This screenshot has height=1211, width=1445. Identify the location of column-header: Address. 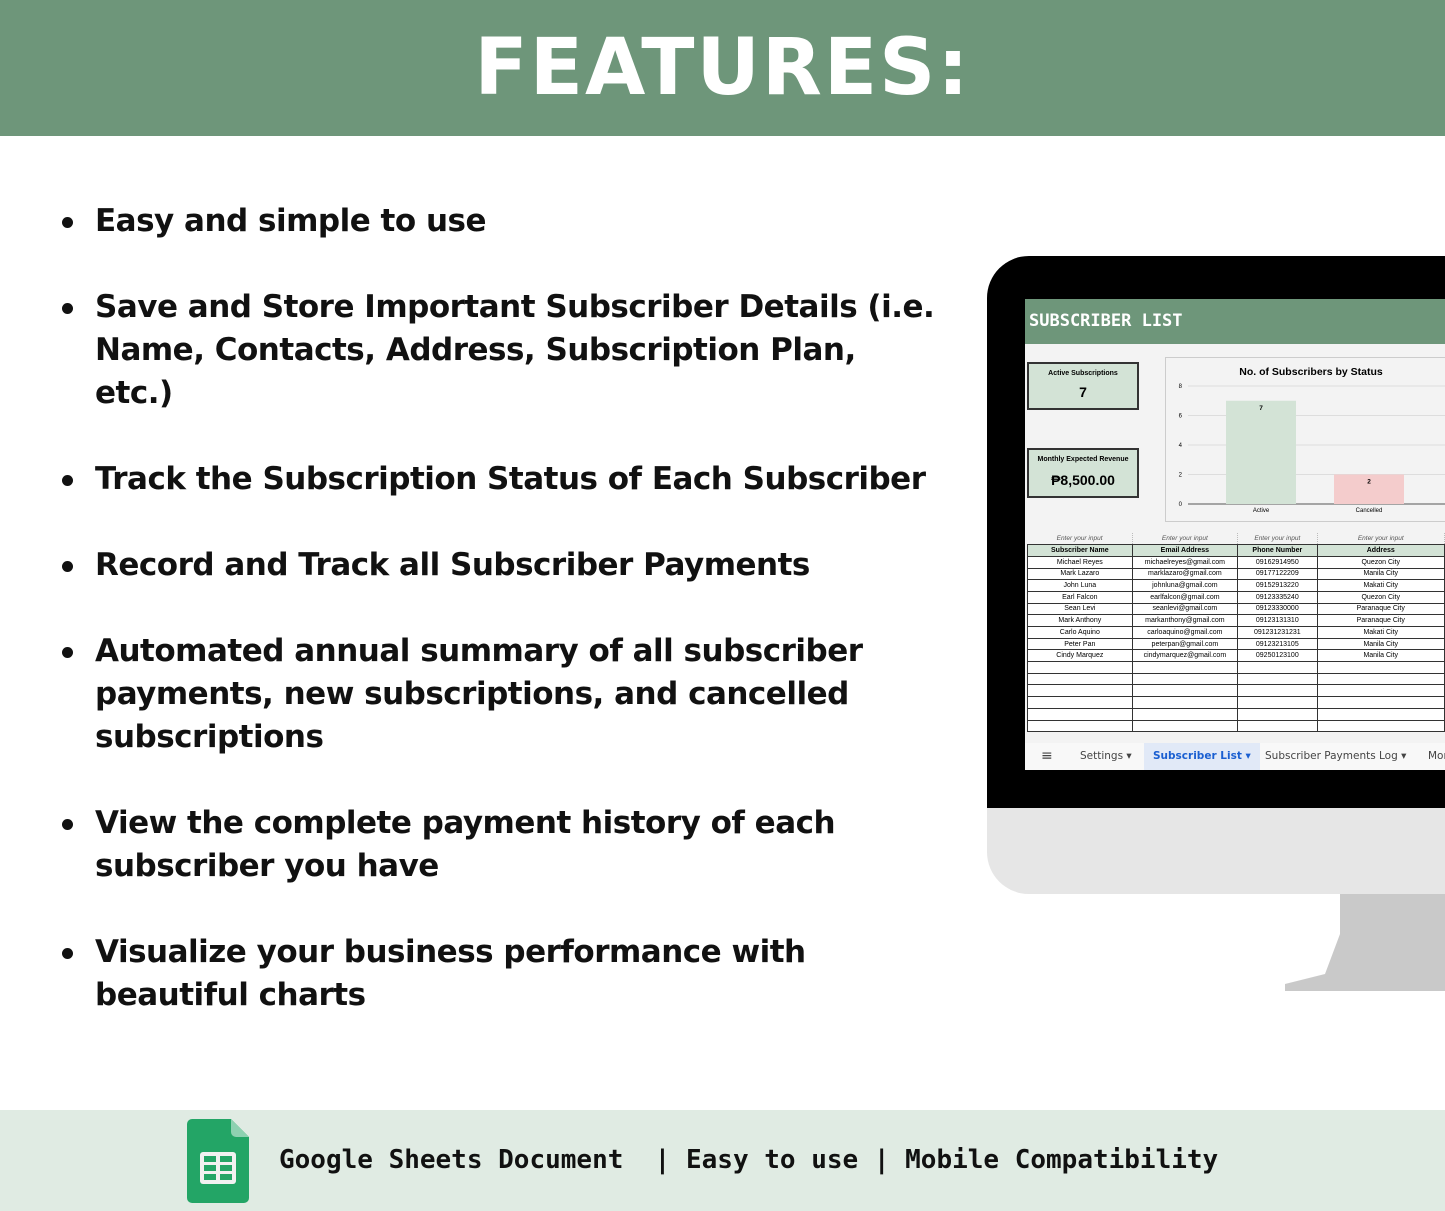
(1380, 550).